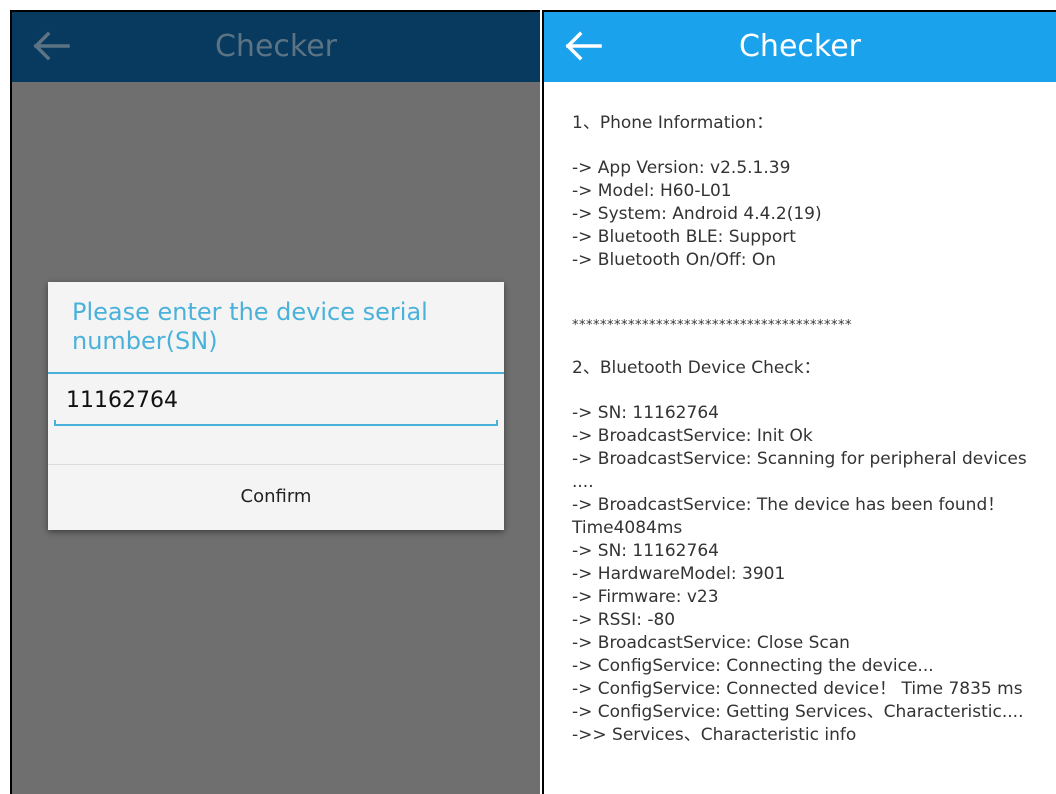 The image size is (1056, 794). What do you see at coordinates (276, 423) in the screenshot?
I see `input-underline` at bounding box center [276, 423].